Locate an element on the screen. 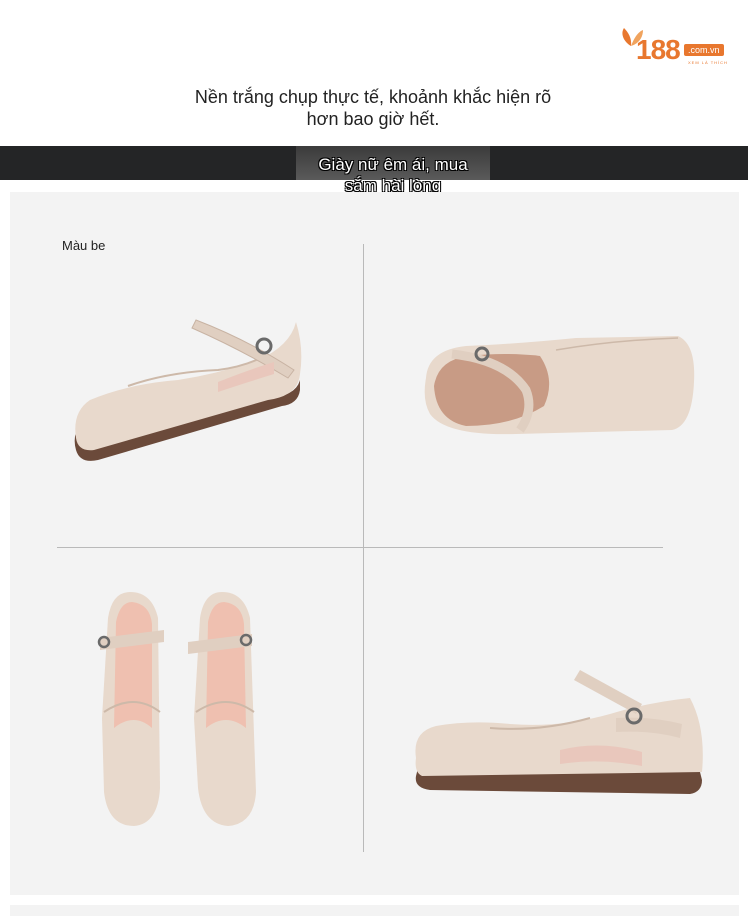  site-logo: 188 .com.vn XEM LÀ THÍCH is located at coordinates (677, 47).